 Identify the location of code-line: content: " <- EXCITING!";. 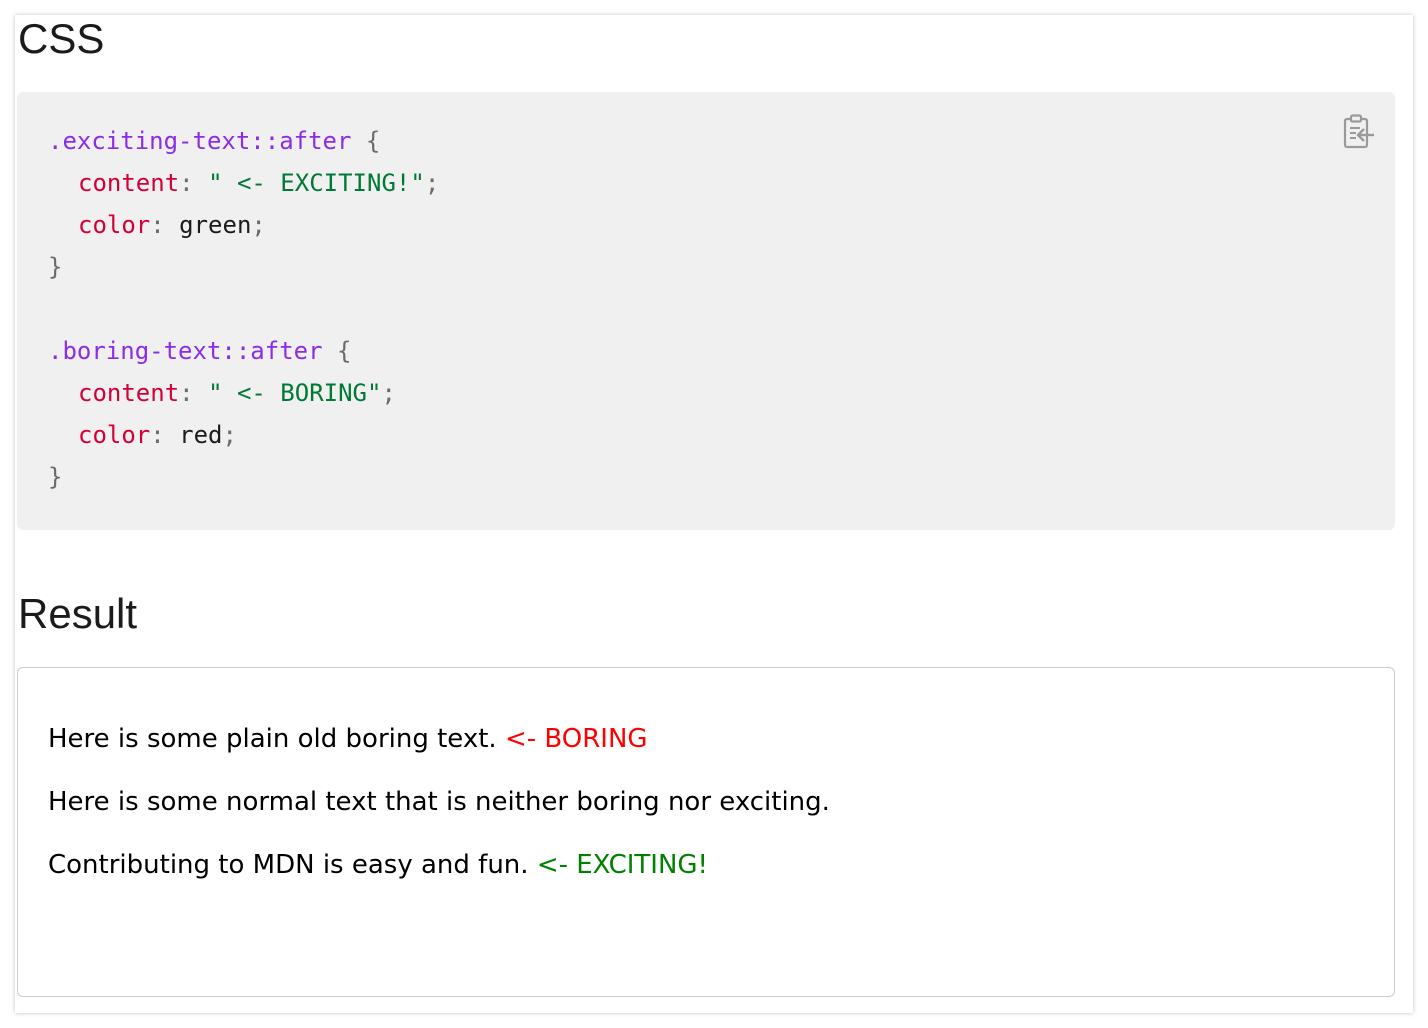
(259, 183).